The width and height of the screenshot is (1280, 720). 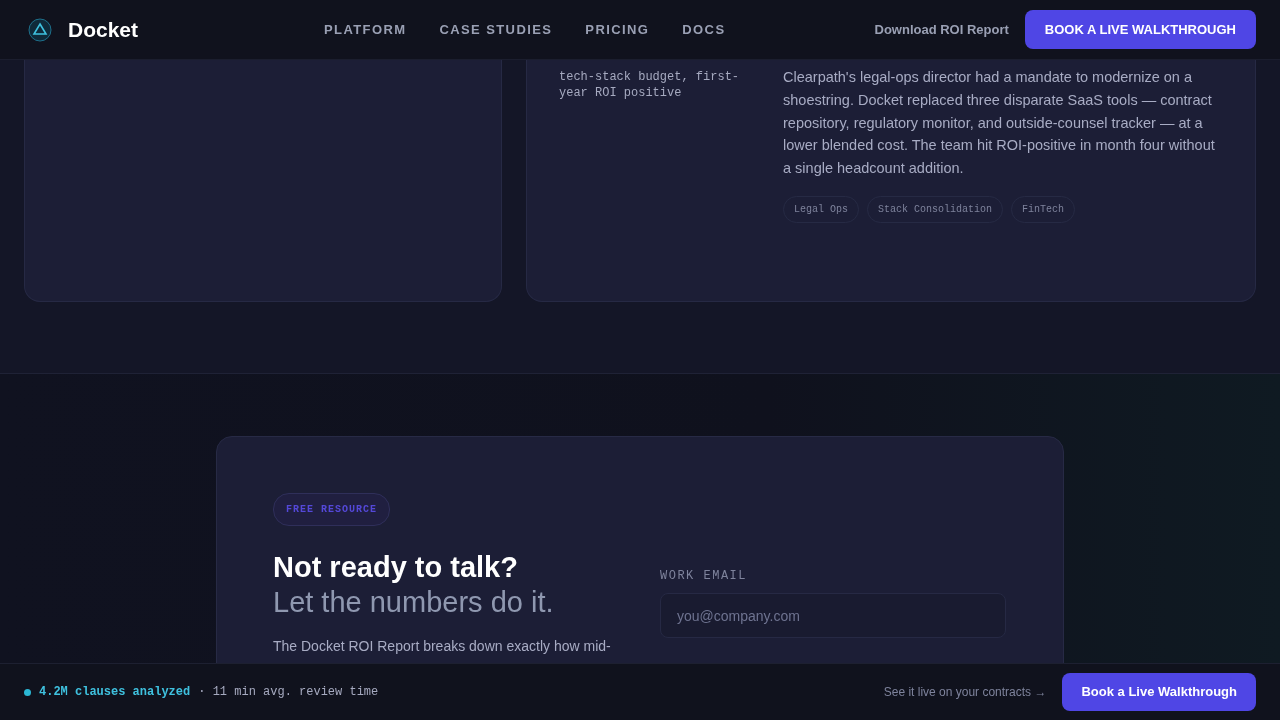 I want to click on email-label: WORK EMAIL, so click(x=704, y=576).